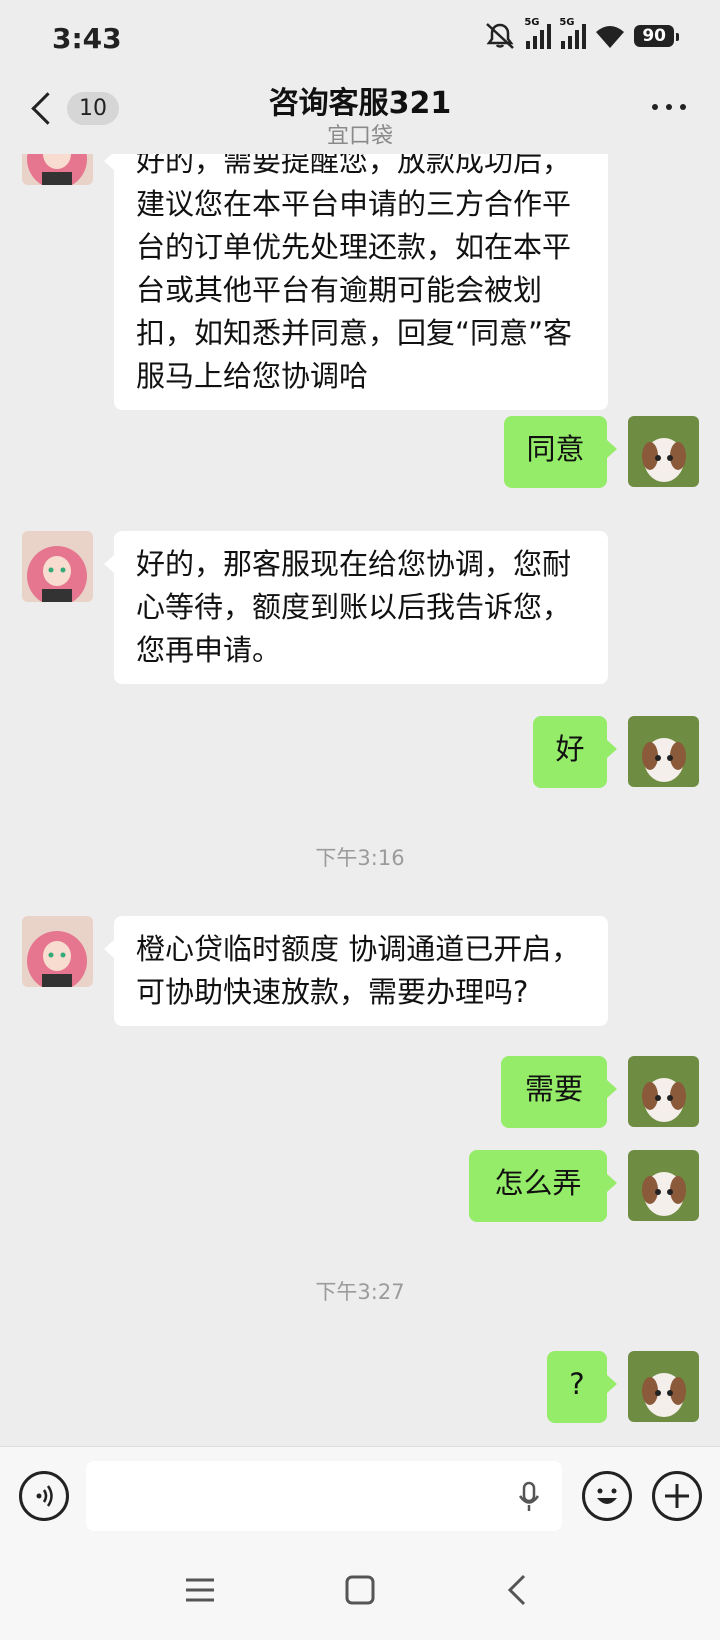 Image resolution: width=720 pixels, height=1640 pixels. I want to click on chevron-left-icon, so click(47, 108).